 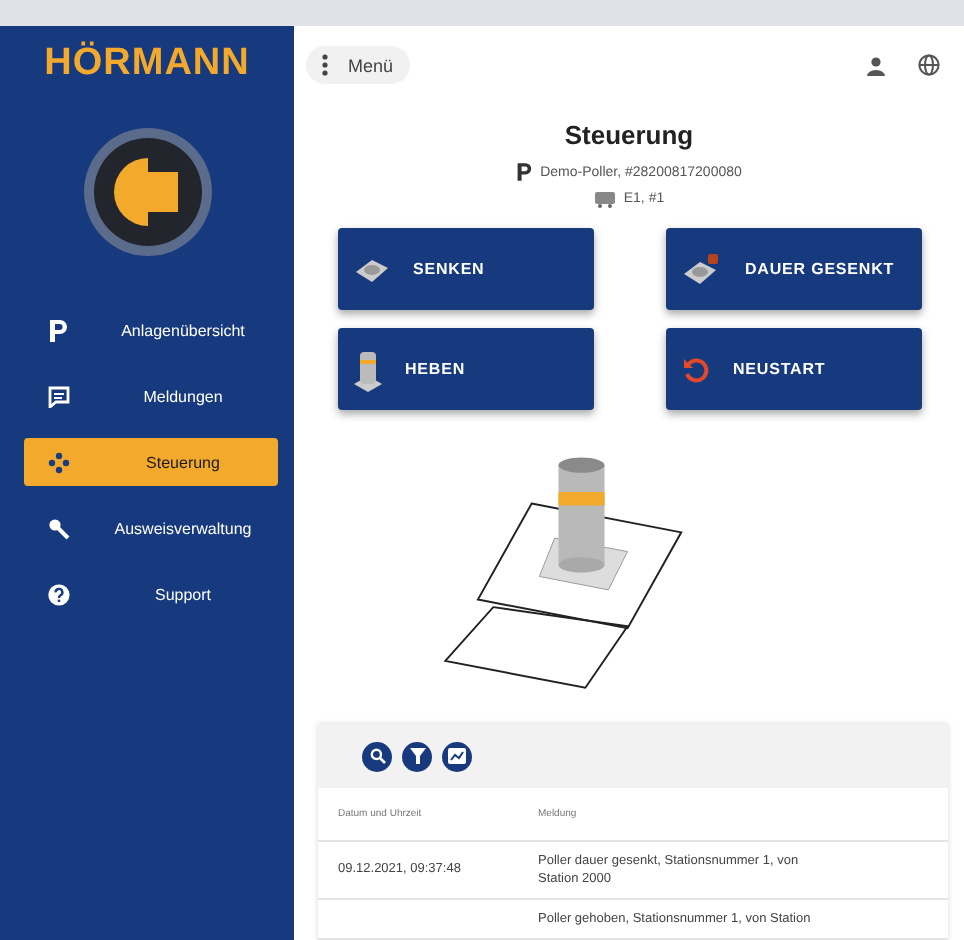 I want to click on c-logo-icon, so click(x=147, y=192).